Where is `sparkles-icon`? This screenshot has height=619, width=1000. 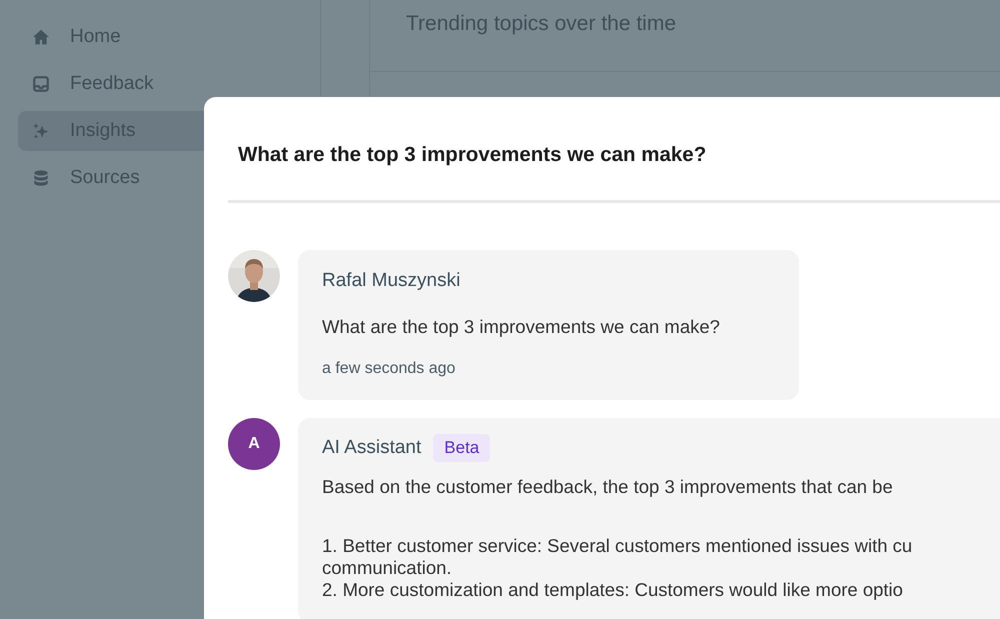
sparkles-icon is located at coordinates (41, 131).